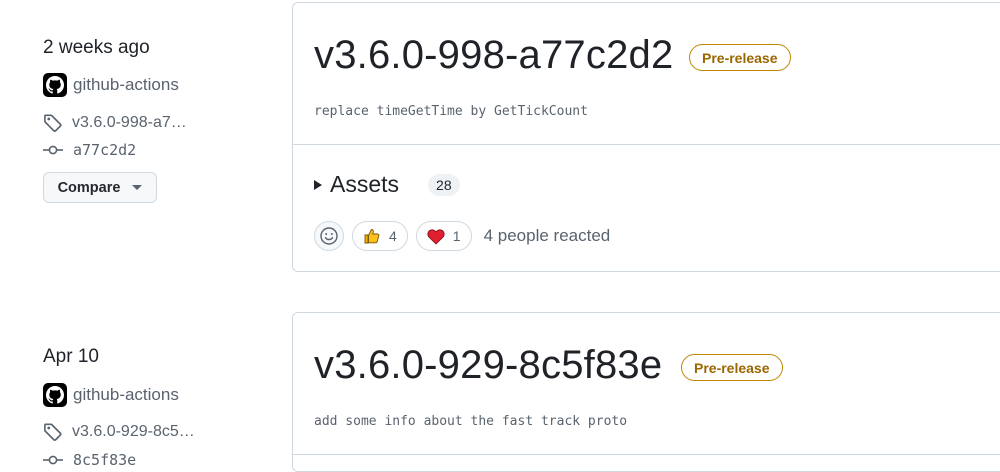 This screenshot has width=1000, height=472. Describe the element at coordinates (126, 394) in the screenshot. I see `author-name: github-actions` at that location.